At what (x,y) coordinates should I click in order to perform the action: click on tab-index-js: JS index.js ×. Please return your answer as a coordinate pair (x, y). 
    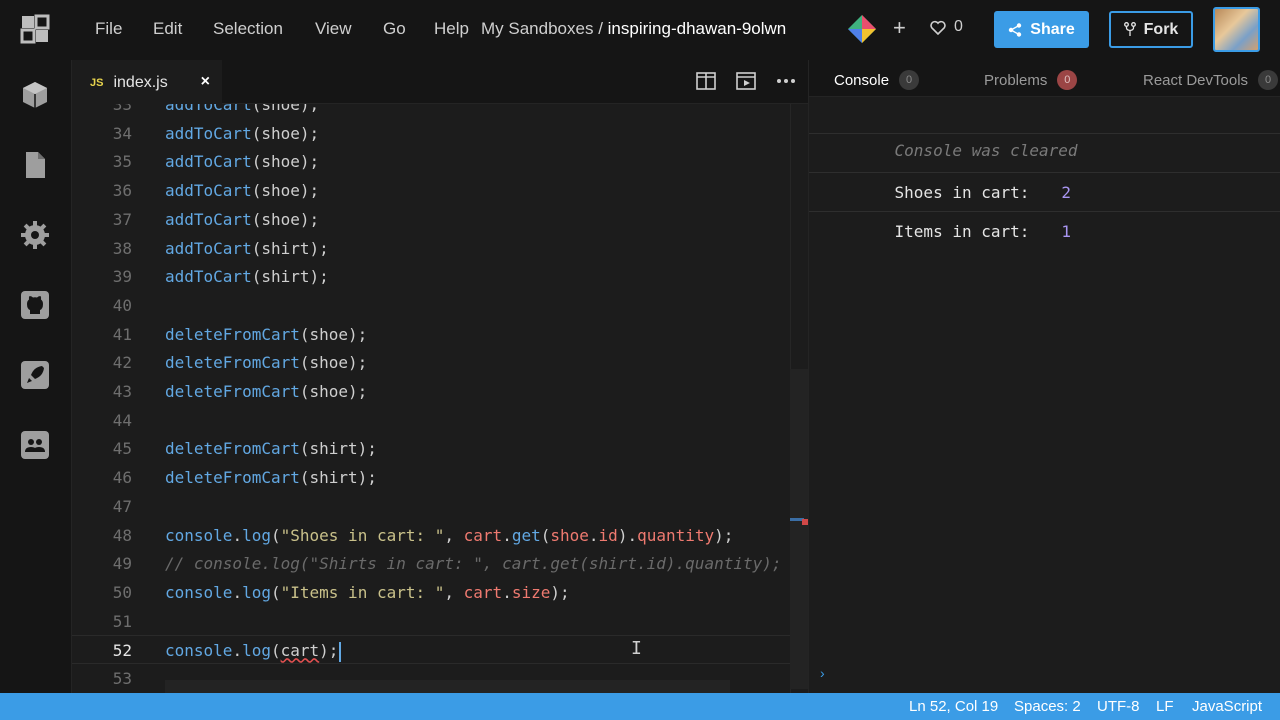
    Looking at the image, I should click on (147, 82).